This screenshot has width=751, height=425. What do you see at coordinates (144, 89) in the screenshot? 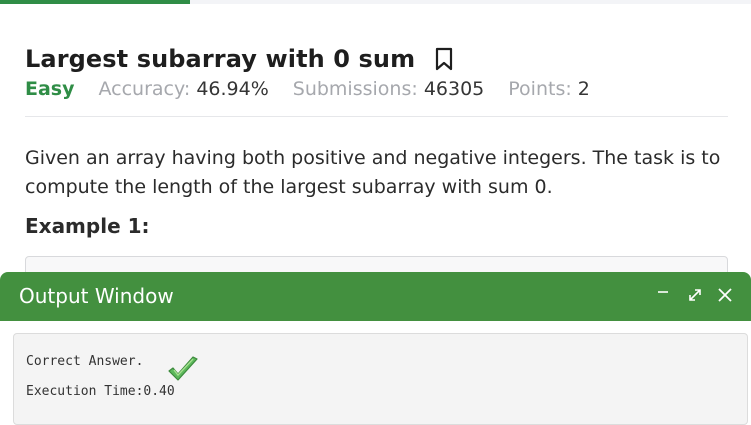
I see `accuracy-label: Accuracy:` at bounding box center [144, 89].